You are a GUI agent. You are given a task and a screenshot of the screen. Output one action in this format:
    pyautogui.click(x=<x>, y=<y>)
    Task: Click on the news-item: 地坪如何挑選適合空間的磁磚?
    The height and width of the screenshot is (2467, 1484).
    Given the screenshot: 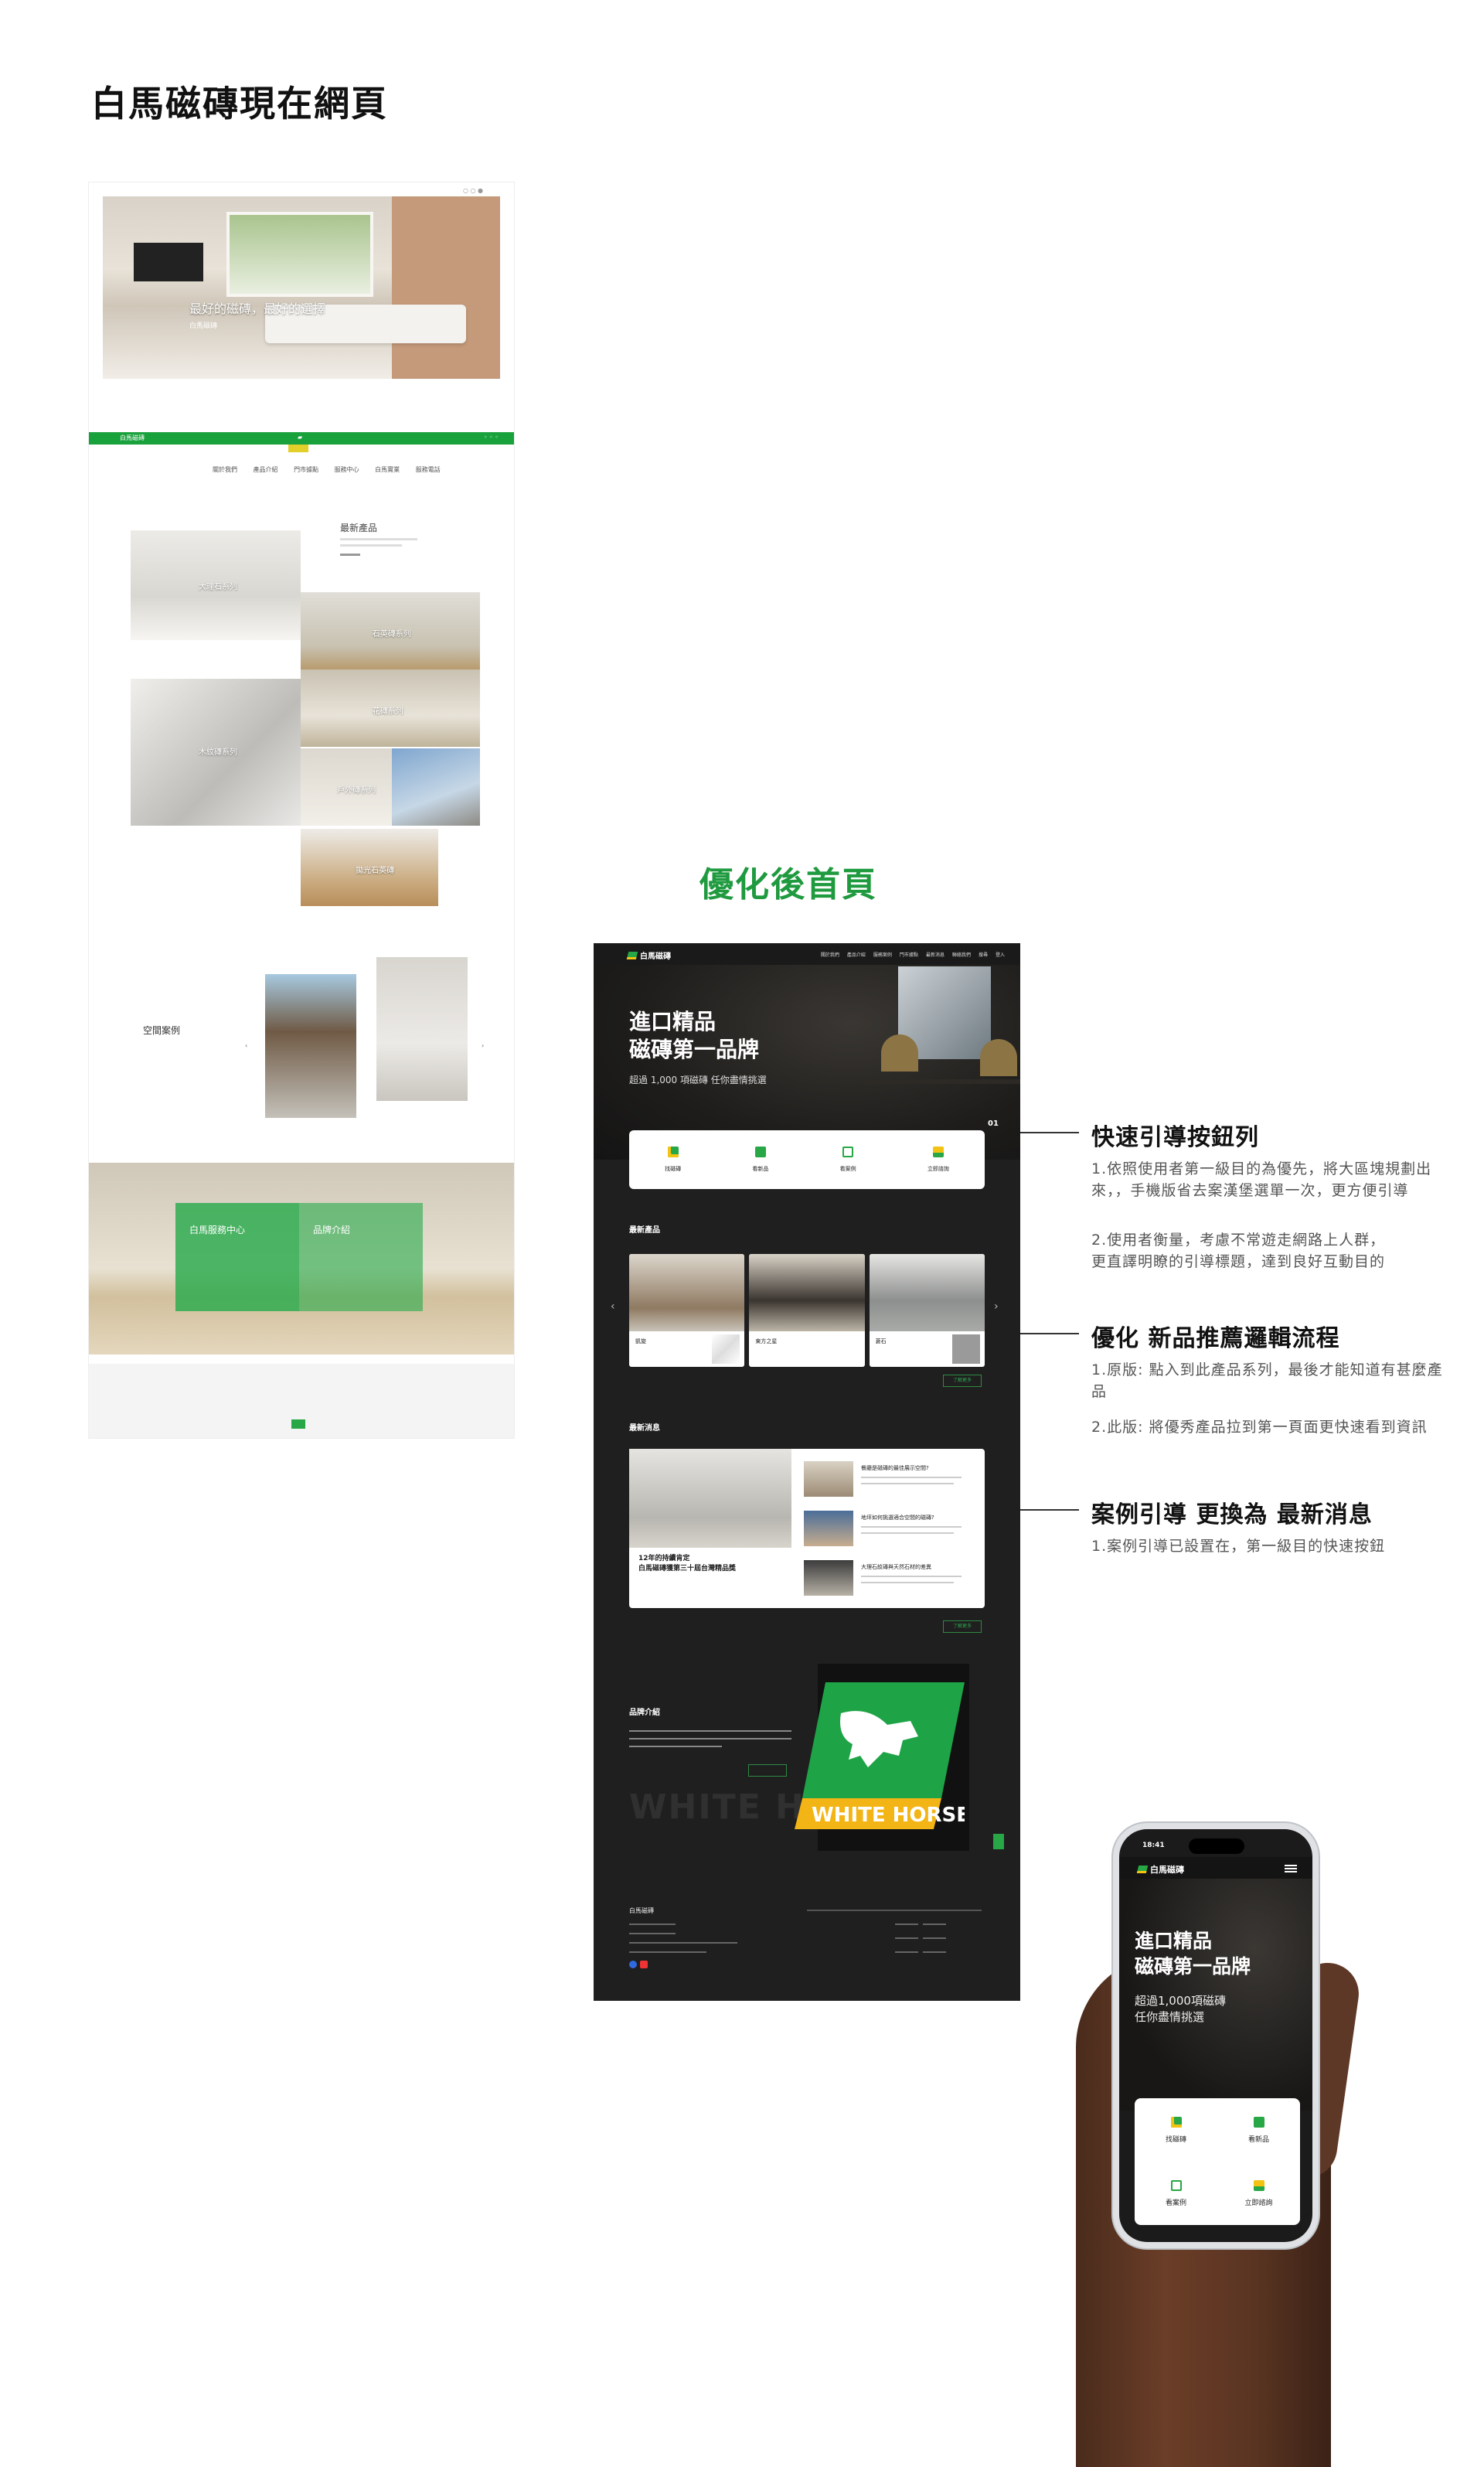 What is the action you would take?
    pyautogui.click(x=890, y=1532)
    